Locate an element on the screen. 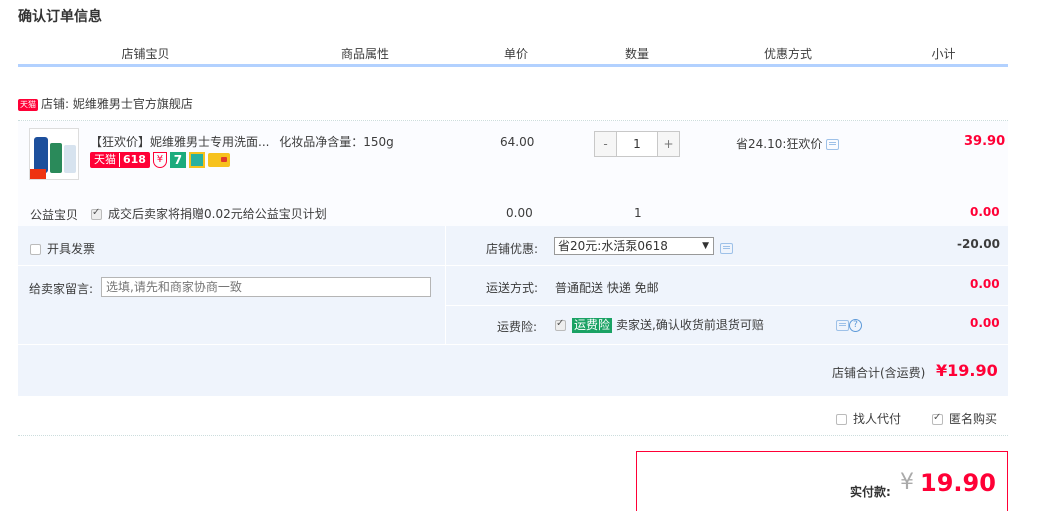 This screenshot has height=511, width=1047. tmall-618-badge: 天猫 618 is located at coordinates (120, 159).